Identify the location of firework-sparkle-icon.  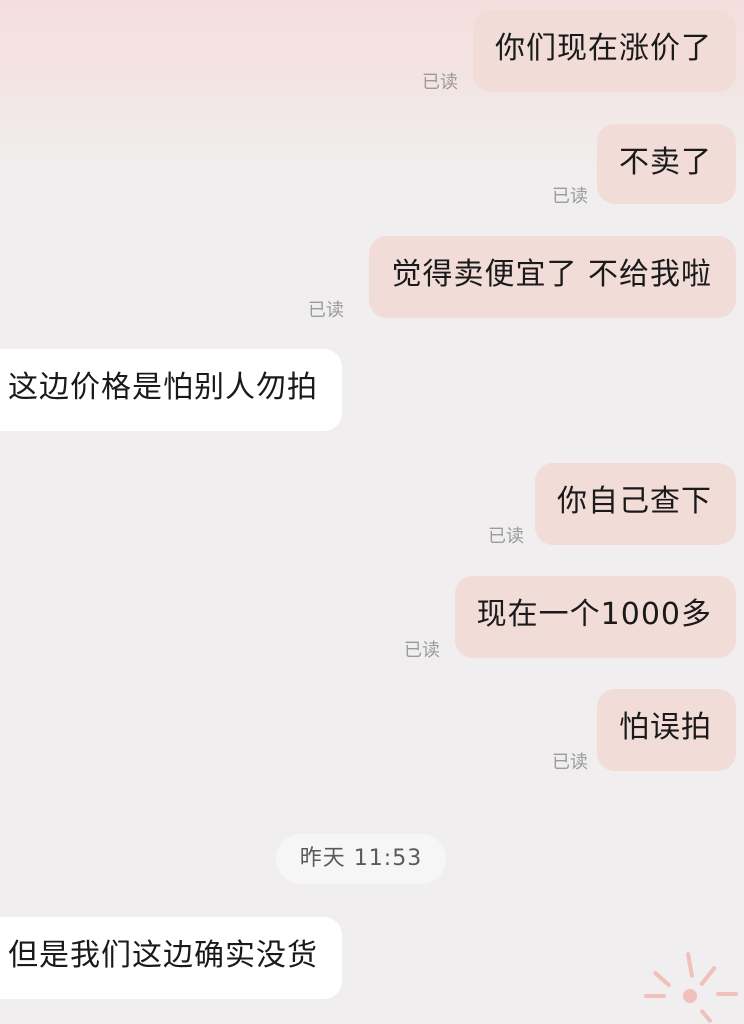
(691, 987).